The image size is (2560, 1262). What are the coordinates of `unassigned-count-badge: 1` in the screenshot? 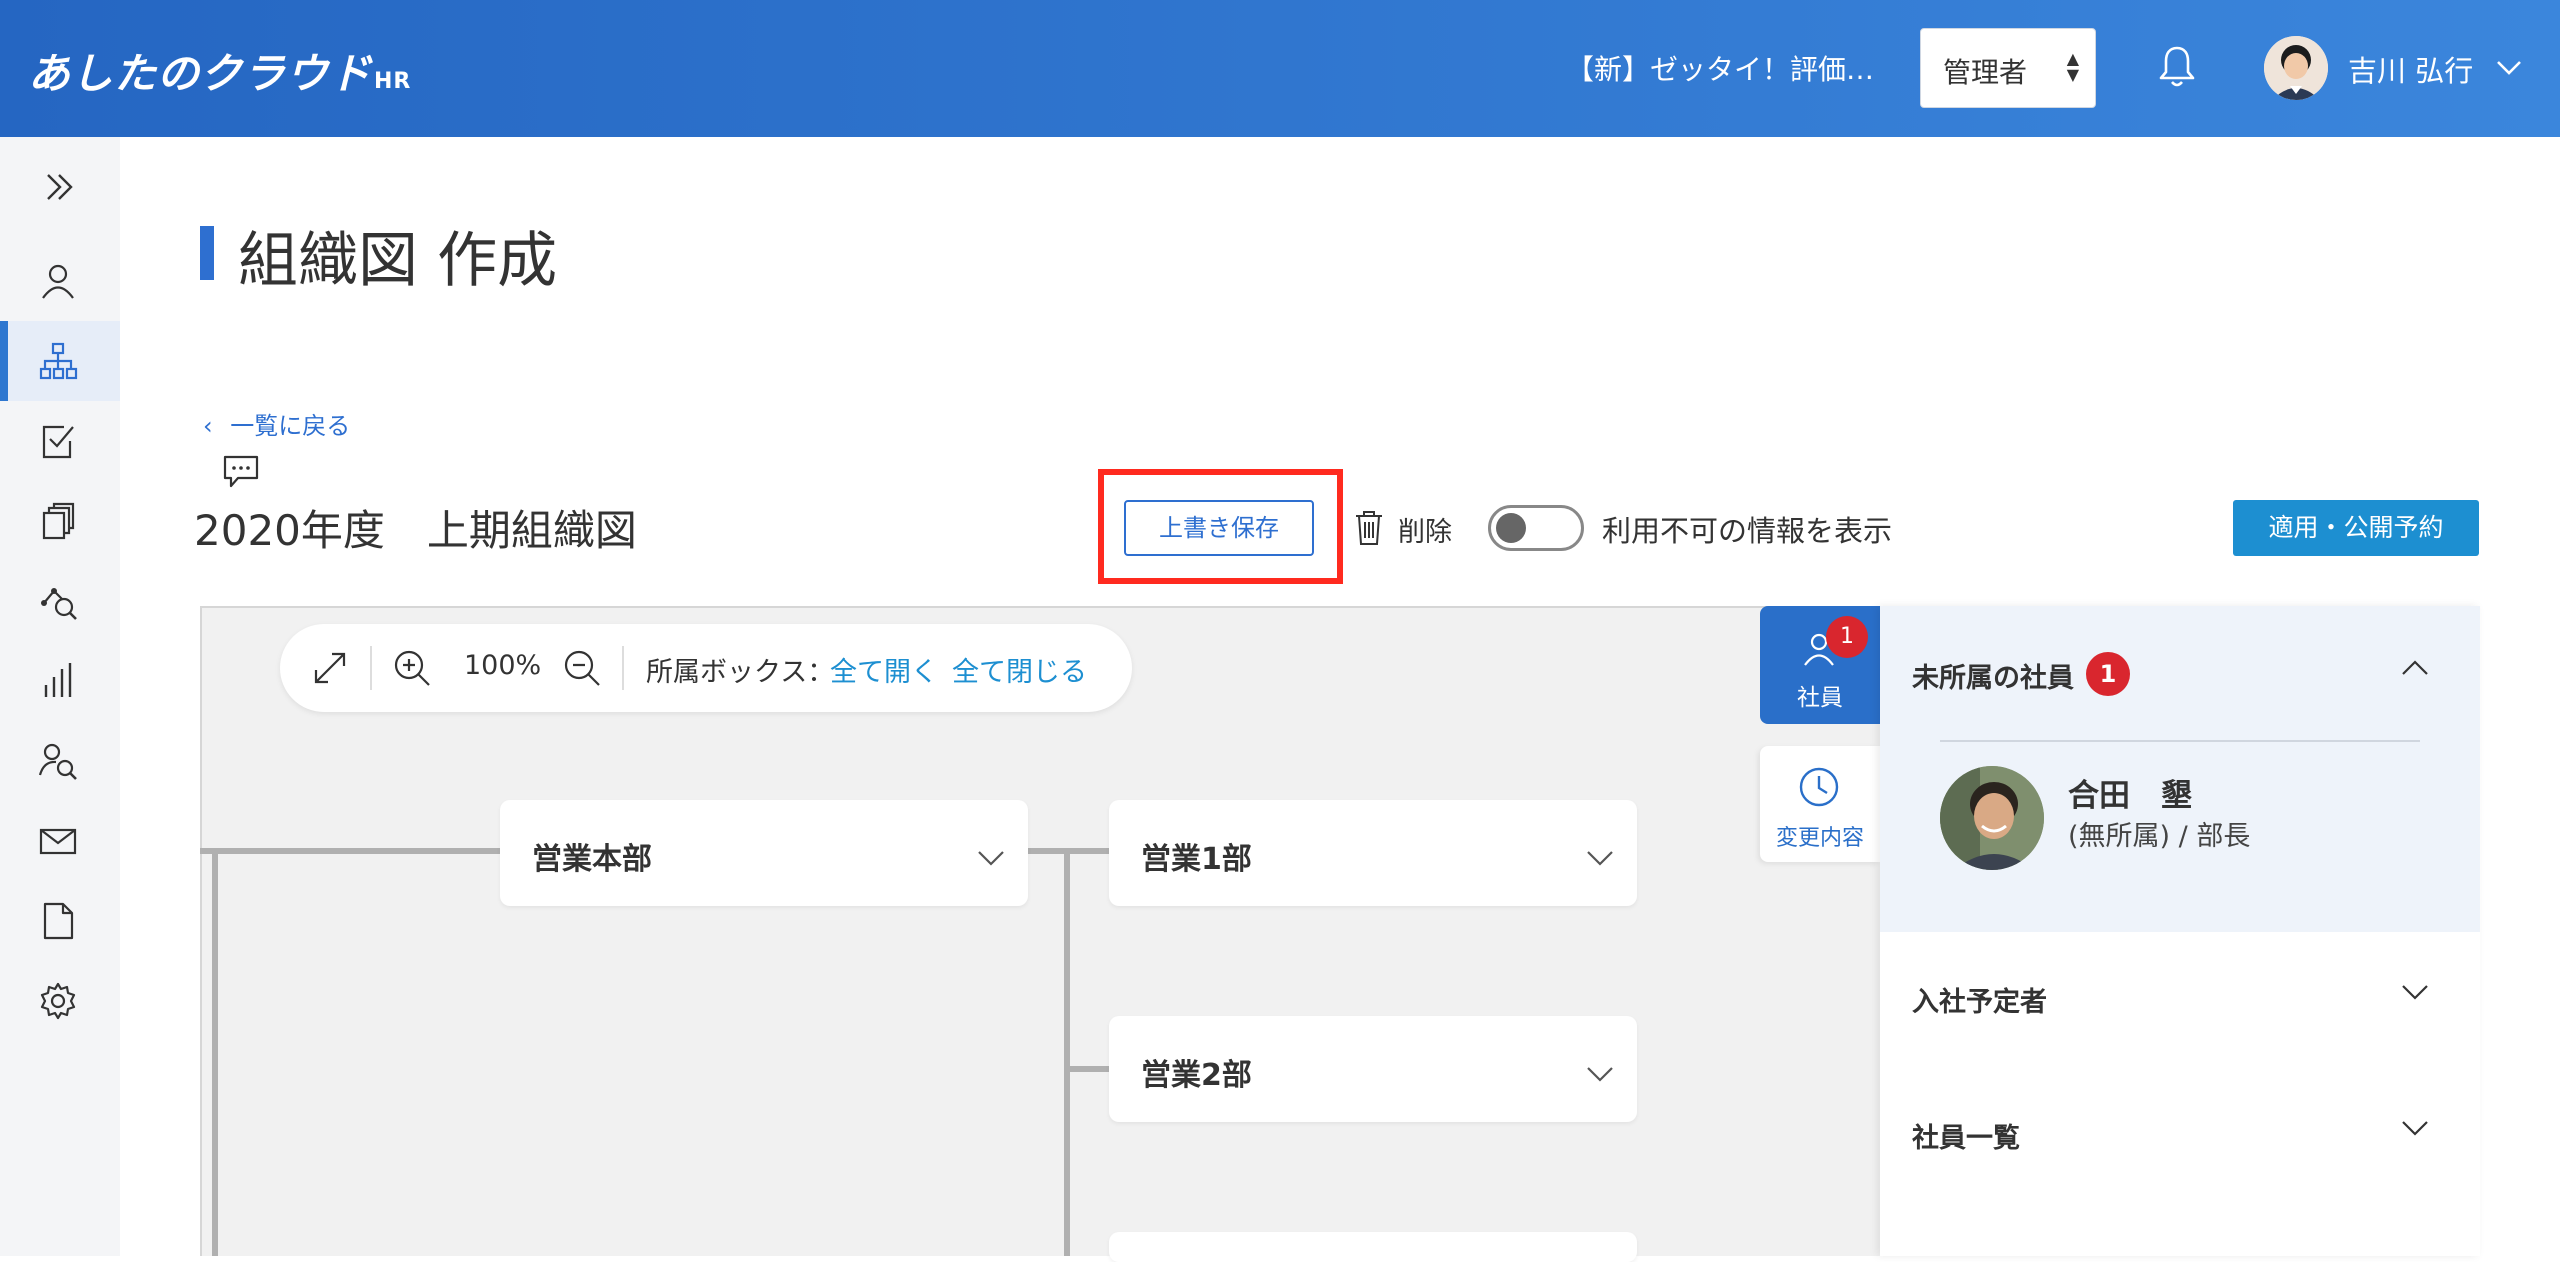 It's located at (2108, 674).